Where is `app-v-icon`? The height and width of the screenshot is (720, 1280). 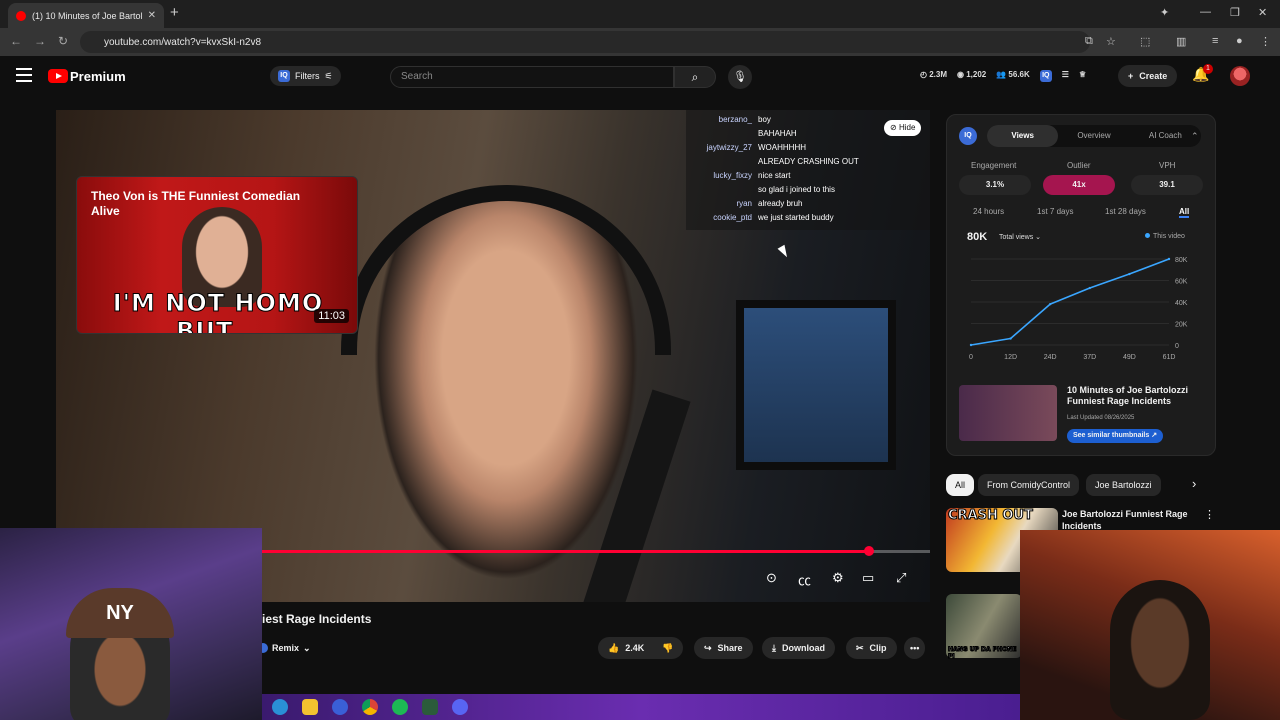 app-v-icon is located at coordinates (340, 707).